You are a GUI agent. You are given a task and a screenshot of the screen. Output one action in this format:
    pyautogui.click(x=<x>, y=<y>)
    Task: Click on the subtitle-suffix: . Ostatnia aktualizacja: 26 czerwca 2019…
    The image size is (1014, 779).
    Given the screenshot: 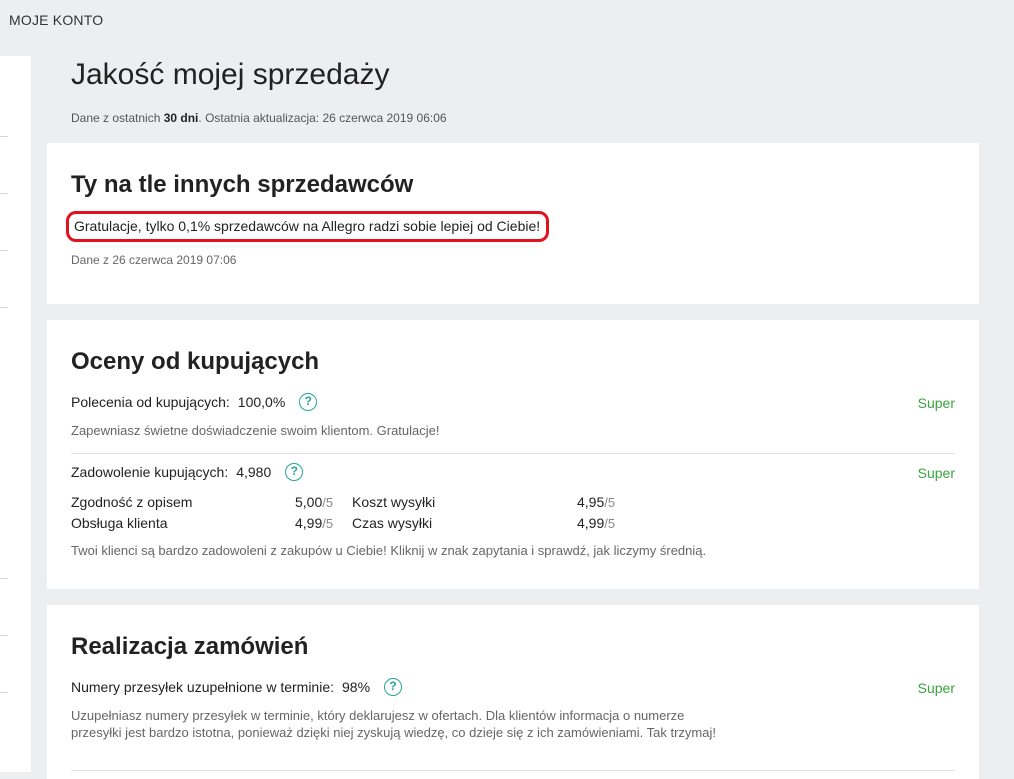 What is the action you would take?
    pyautogui.click(x=322, y=118)
    